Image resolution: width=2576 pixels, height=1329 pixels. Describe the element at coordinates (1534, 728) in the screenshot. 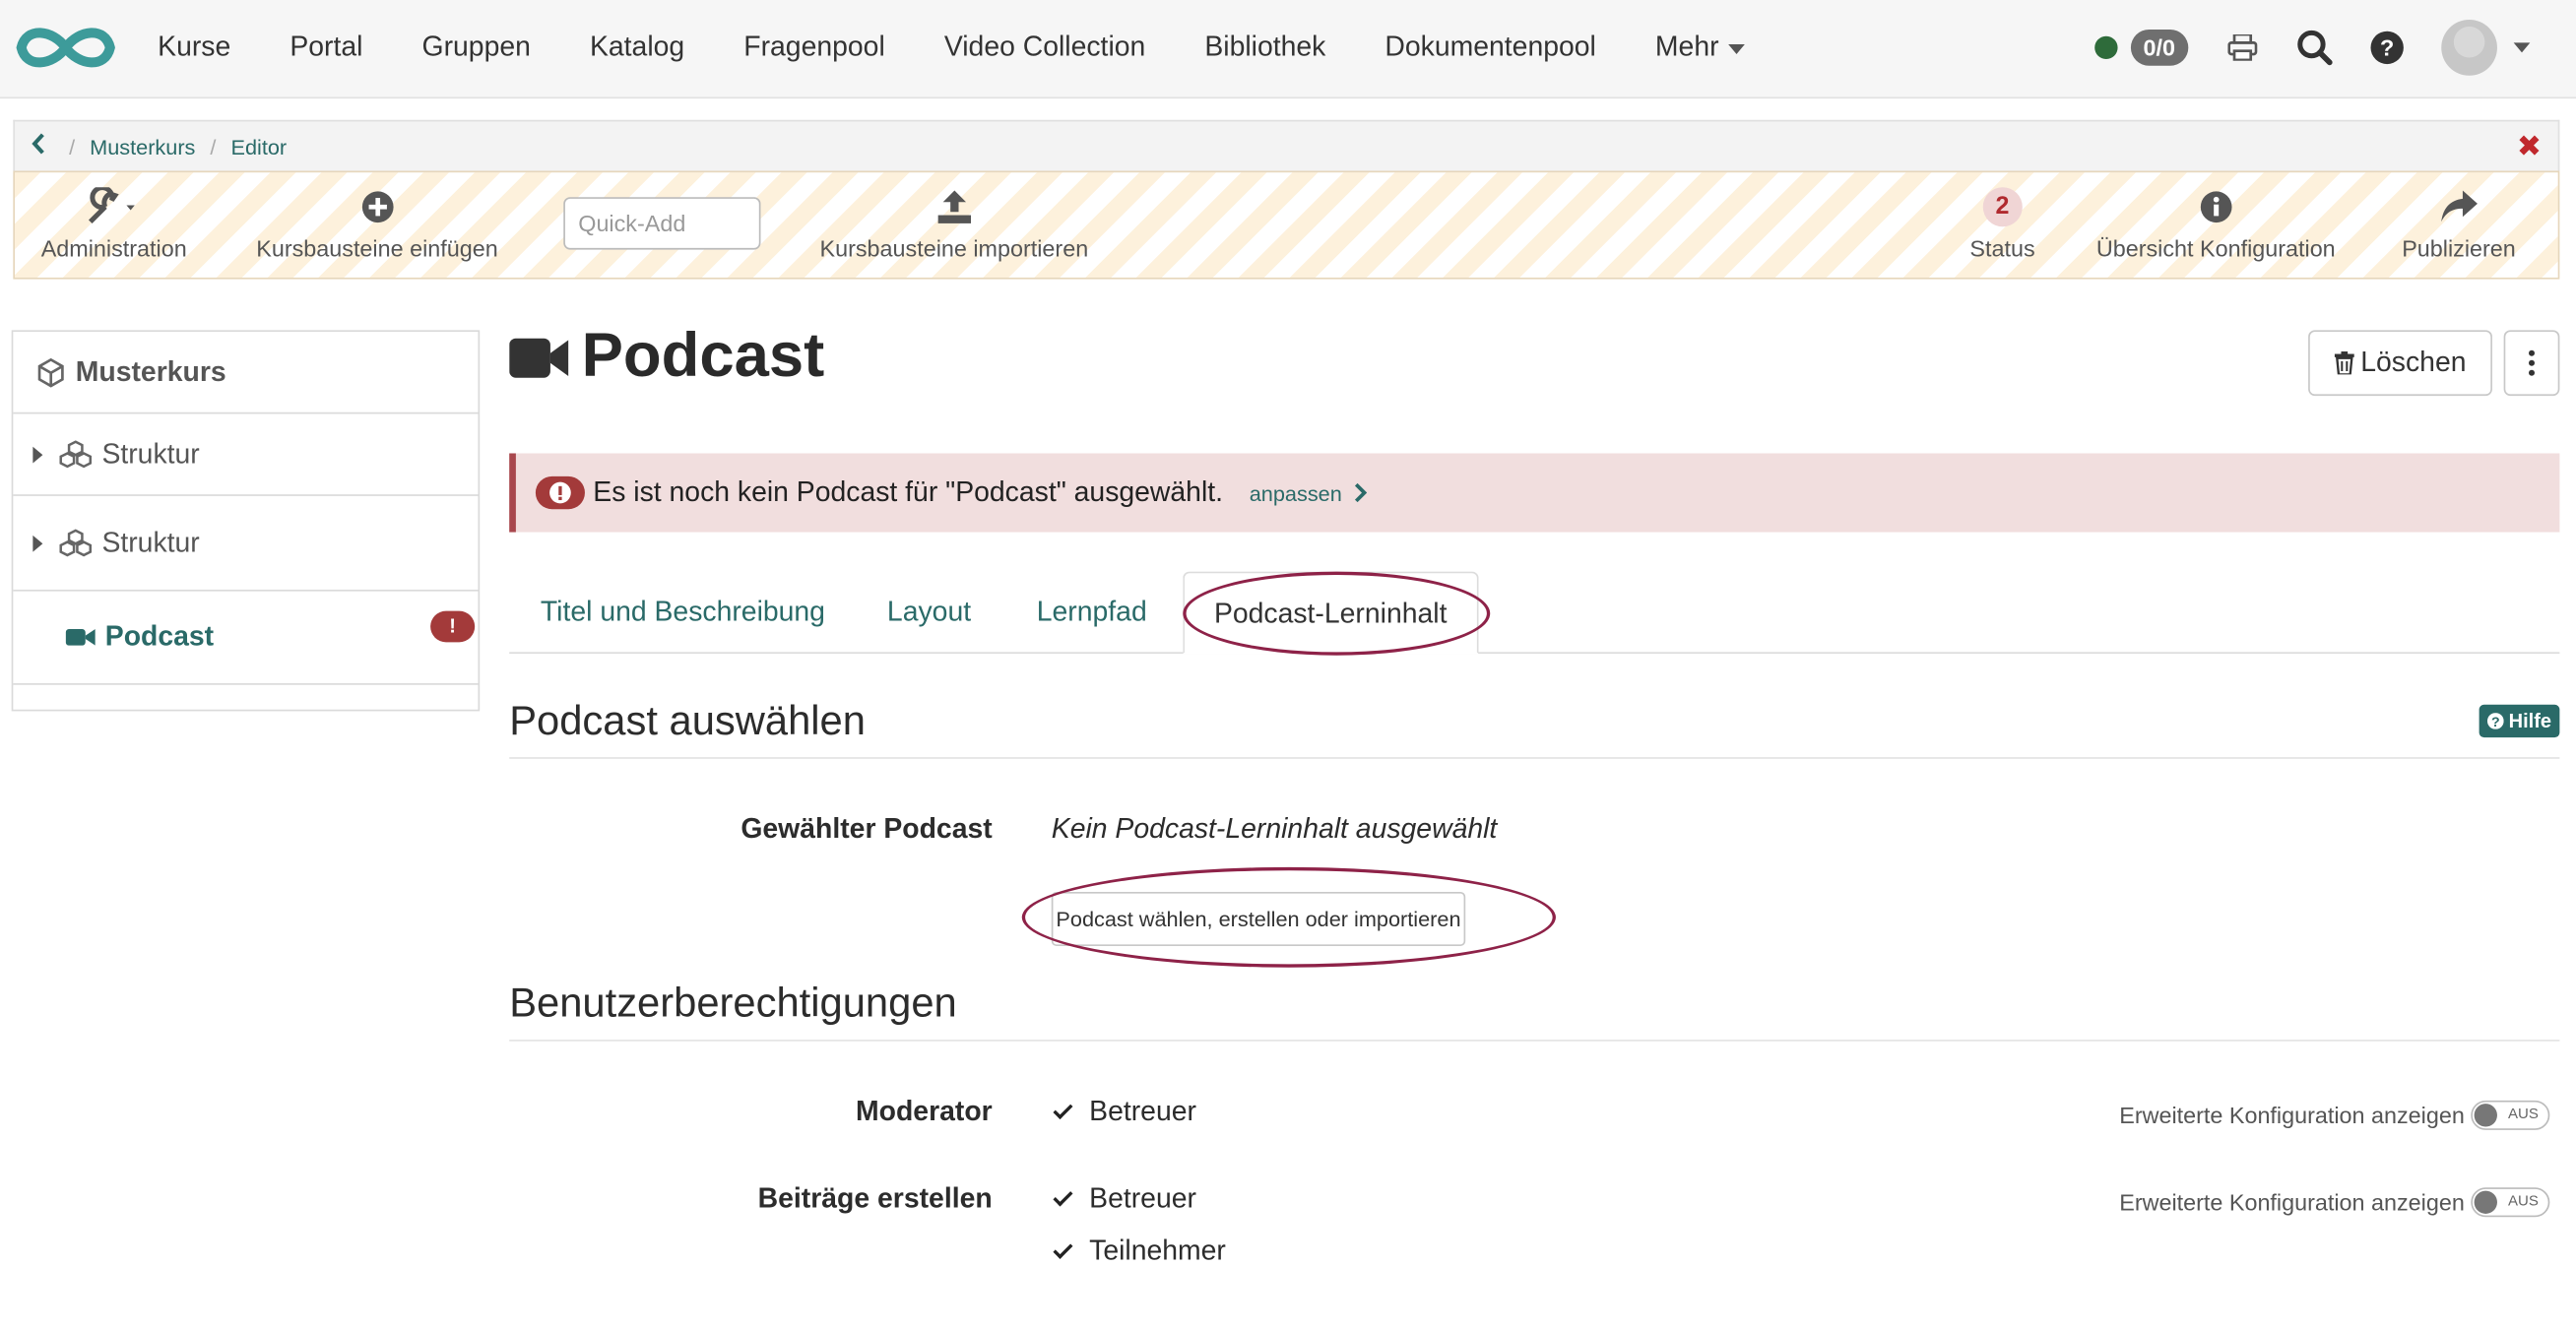

I see `section-select-podcast: Podcast auswählen ? Hilfe` at that location.